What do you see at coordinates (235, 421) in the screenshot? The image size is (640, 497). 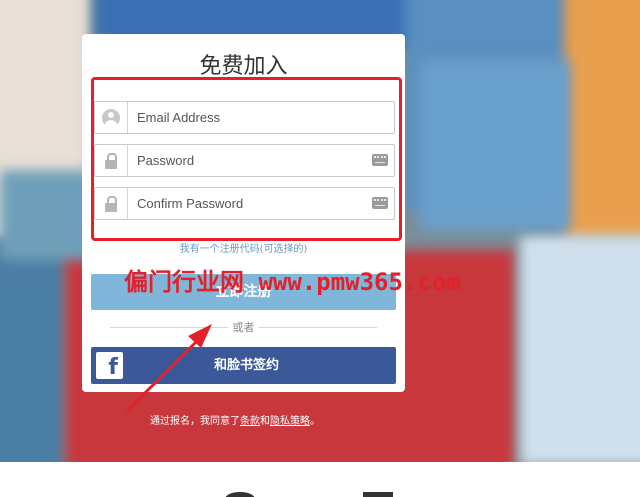 I see `terms-notice: 通过报名，我同意了条款和隐私策略。` at bounding box center [235, 421].